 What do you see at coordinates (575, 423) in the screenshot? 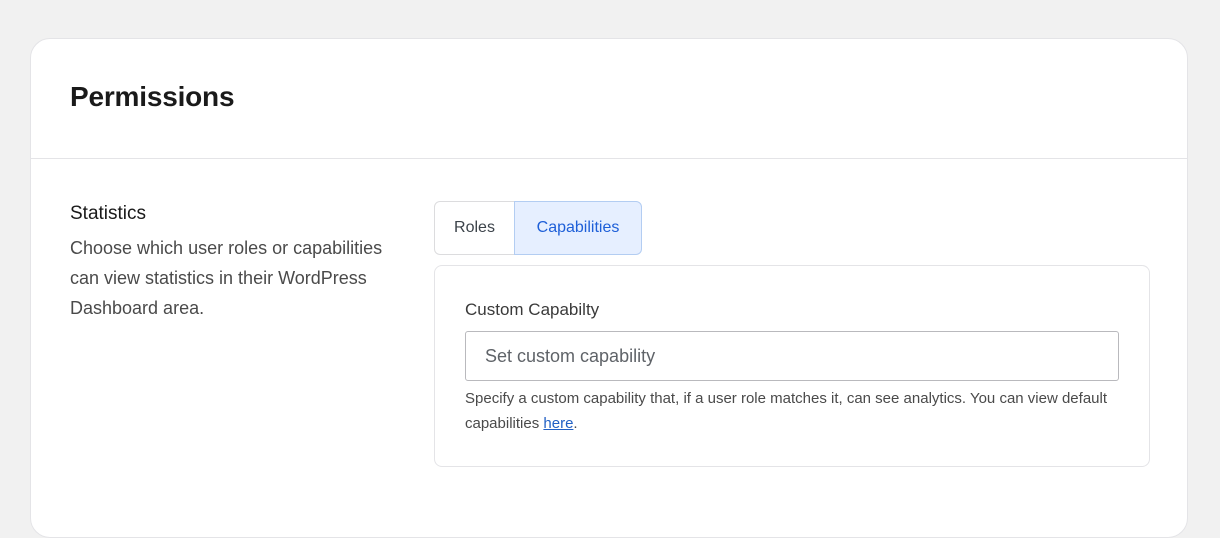
I see `help-text-end: .` at bounding box center [575, 423].